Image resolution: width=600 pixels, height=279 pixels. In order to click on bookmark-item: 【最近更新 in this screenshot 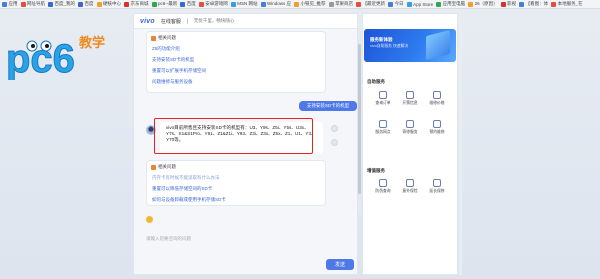, I will do `click(370, 4)`.